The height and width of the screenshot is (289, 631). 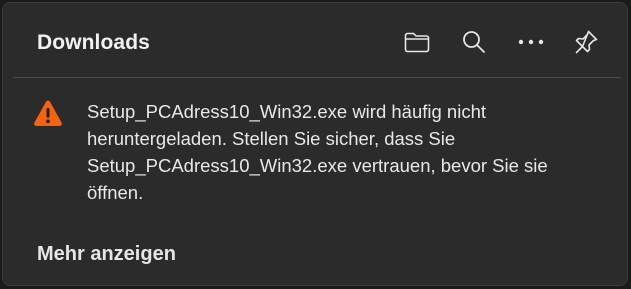 I want to click on folder-icon, so click(x=417, y=42).